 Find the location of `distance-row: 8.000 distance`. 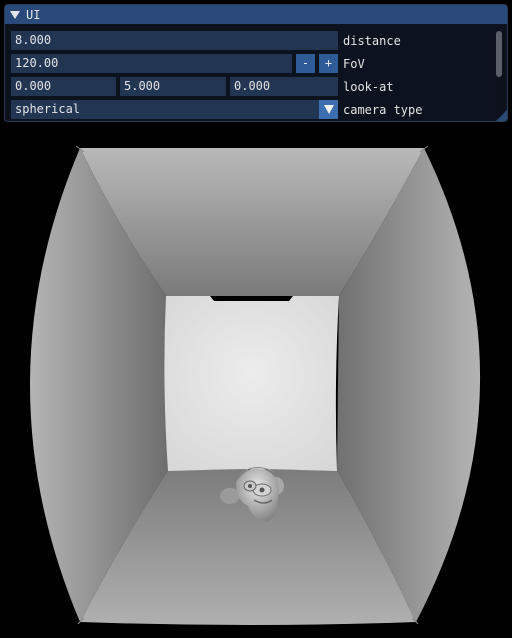

distance-row: 8.000 distance is located at coordinates (206, 40).